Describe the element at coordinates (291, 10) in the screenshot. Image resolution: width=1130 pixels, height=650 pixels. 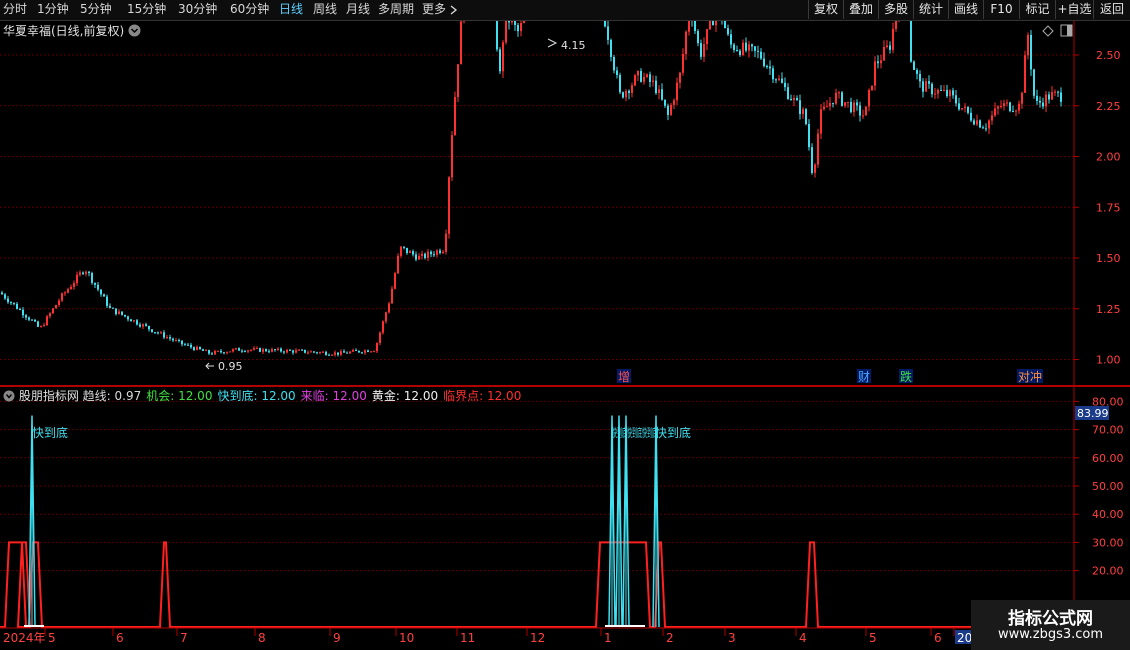
I see `period-tab-6: 日线` at that location.